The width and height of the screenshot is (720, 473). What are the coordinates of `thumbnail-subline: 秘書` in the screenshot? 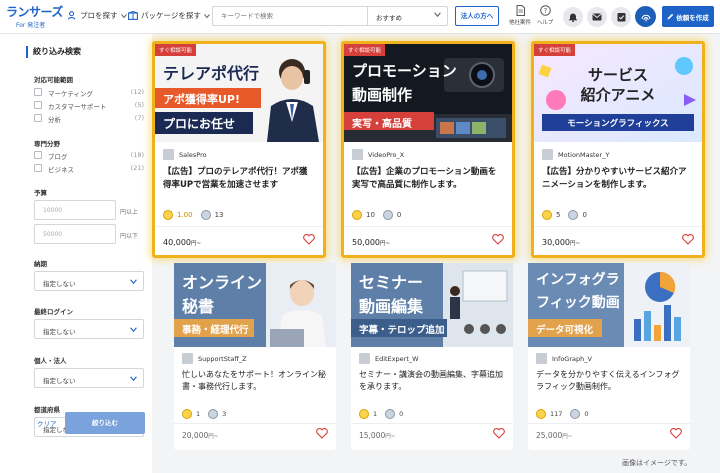 It's located at (198, 306).